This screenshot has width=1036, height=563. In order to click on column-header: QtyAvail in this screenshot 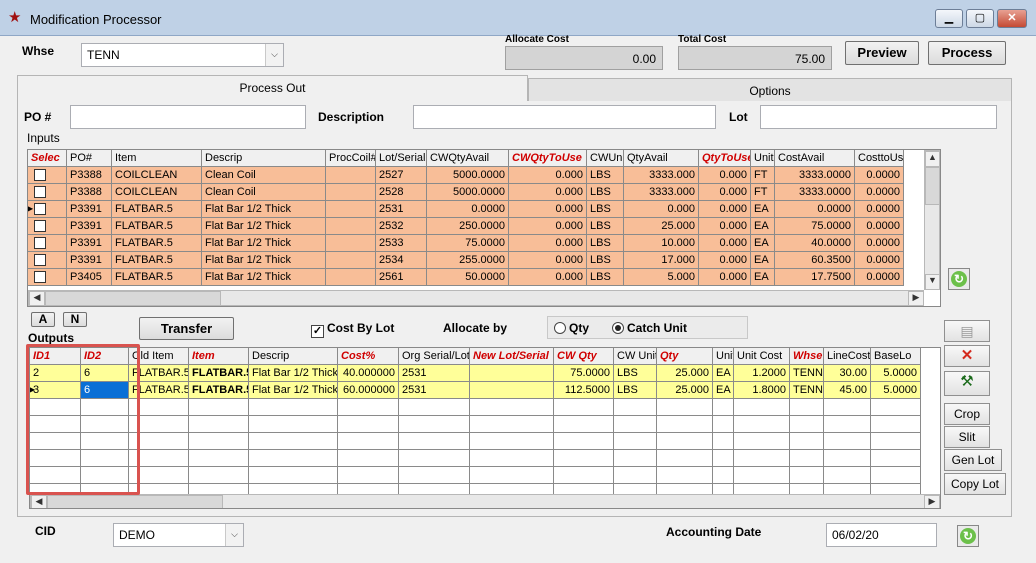, I will do `click(661, 158)`.